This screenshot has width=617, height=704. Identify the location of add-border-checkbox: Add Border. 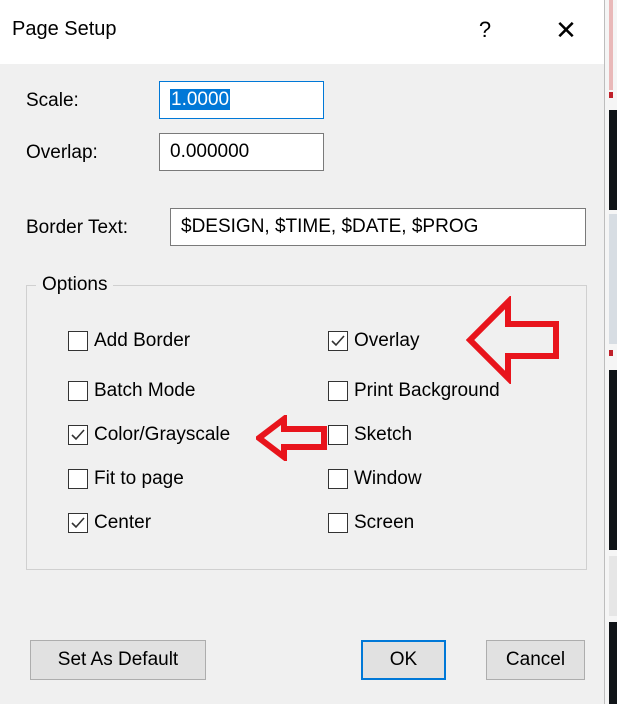
(129, 341).